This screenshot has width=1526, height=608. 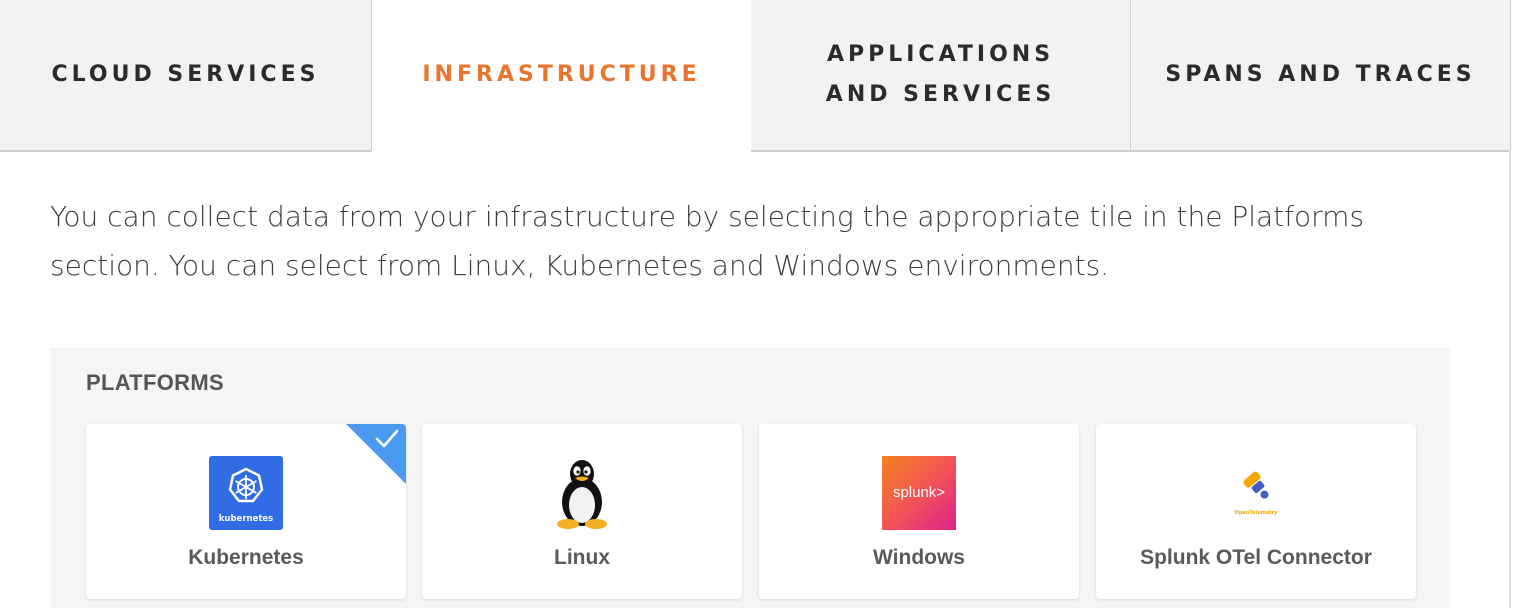 I want to click on splunk-icon: splunk>, so click(x=919, y=493).